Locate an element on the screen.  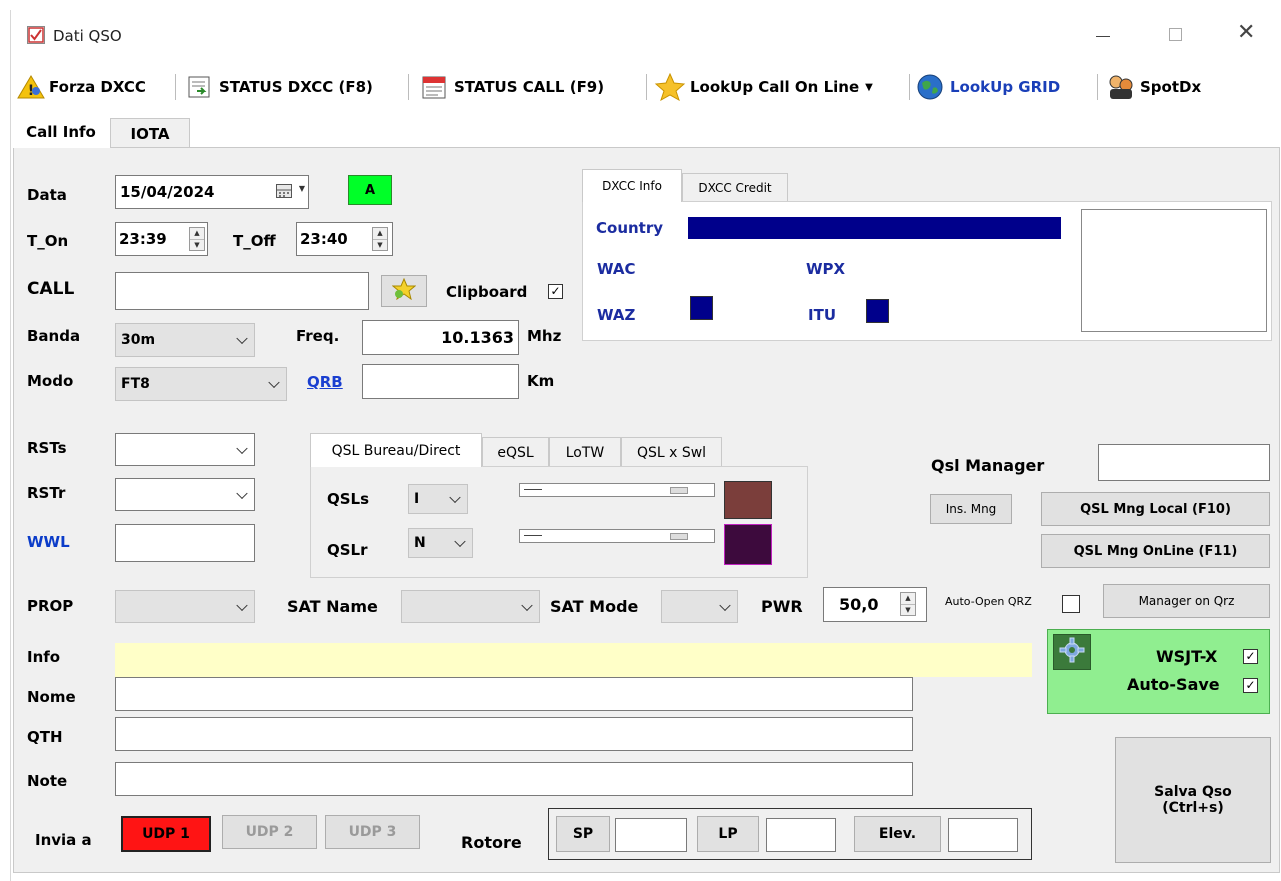
sat-name-select is located at coordinates (470, 606).